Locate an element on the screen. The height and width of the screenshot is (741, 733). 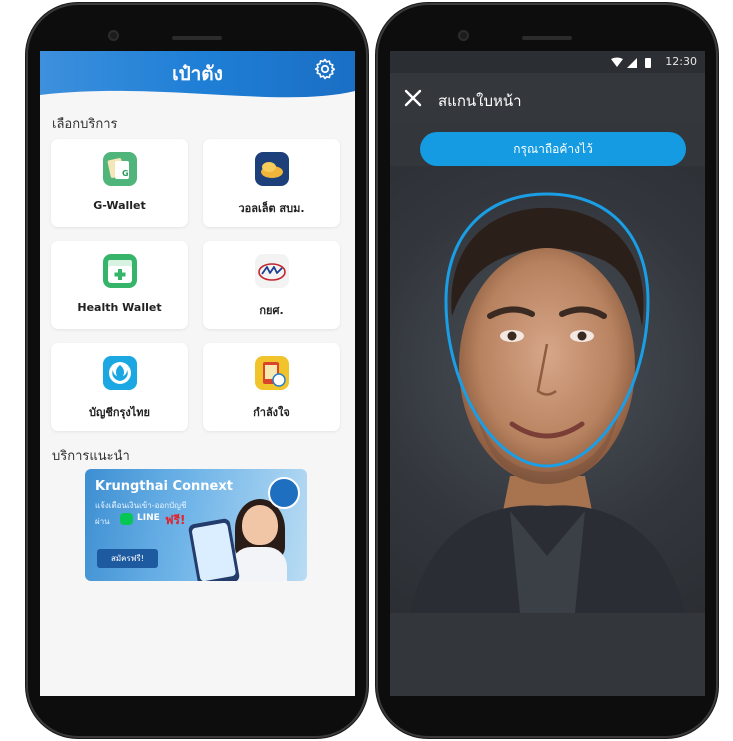
service-card-g-wallet: G G-Wallet is located at coordinates (119, 183).